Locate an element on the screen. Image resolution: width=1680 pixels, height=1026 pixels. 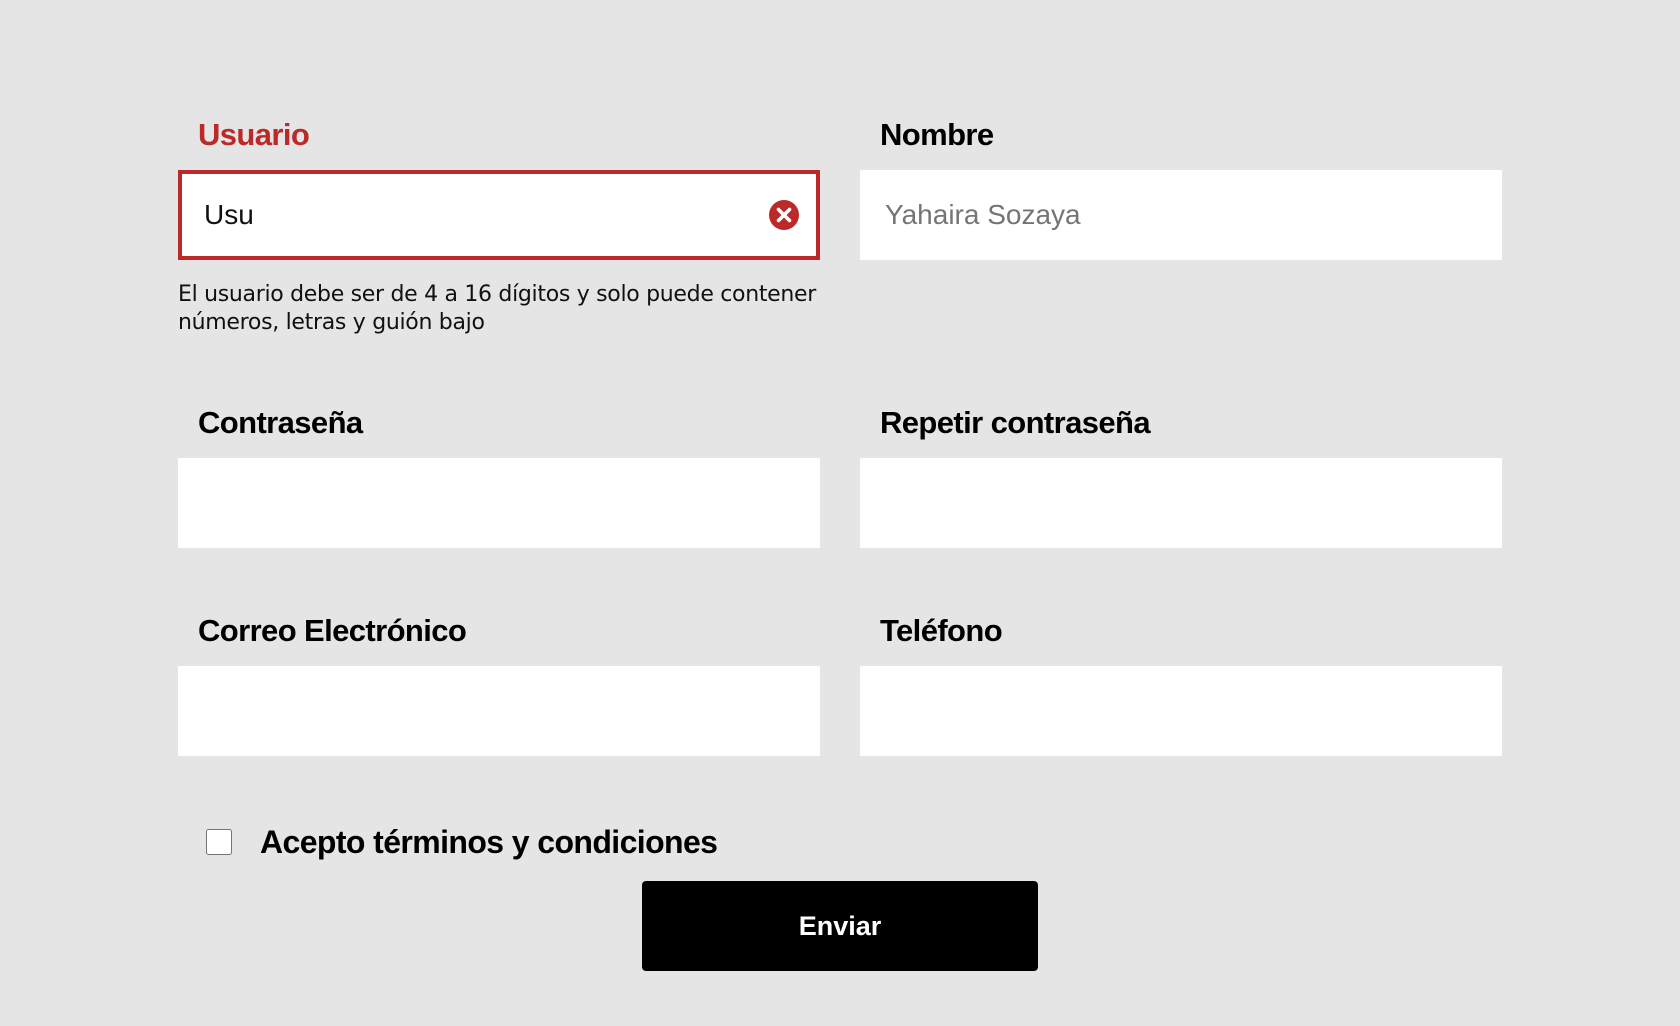
password-repeat-group: Repetir contraseña is located at coordinates (1181, 468).